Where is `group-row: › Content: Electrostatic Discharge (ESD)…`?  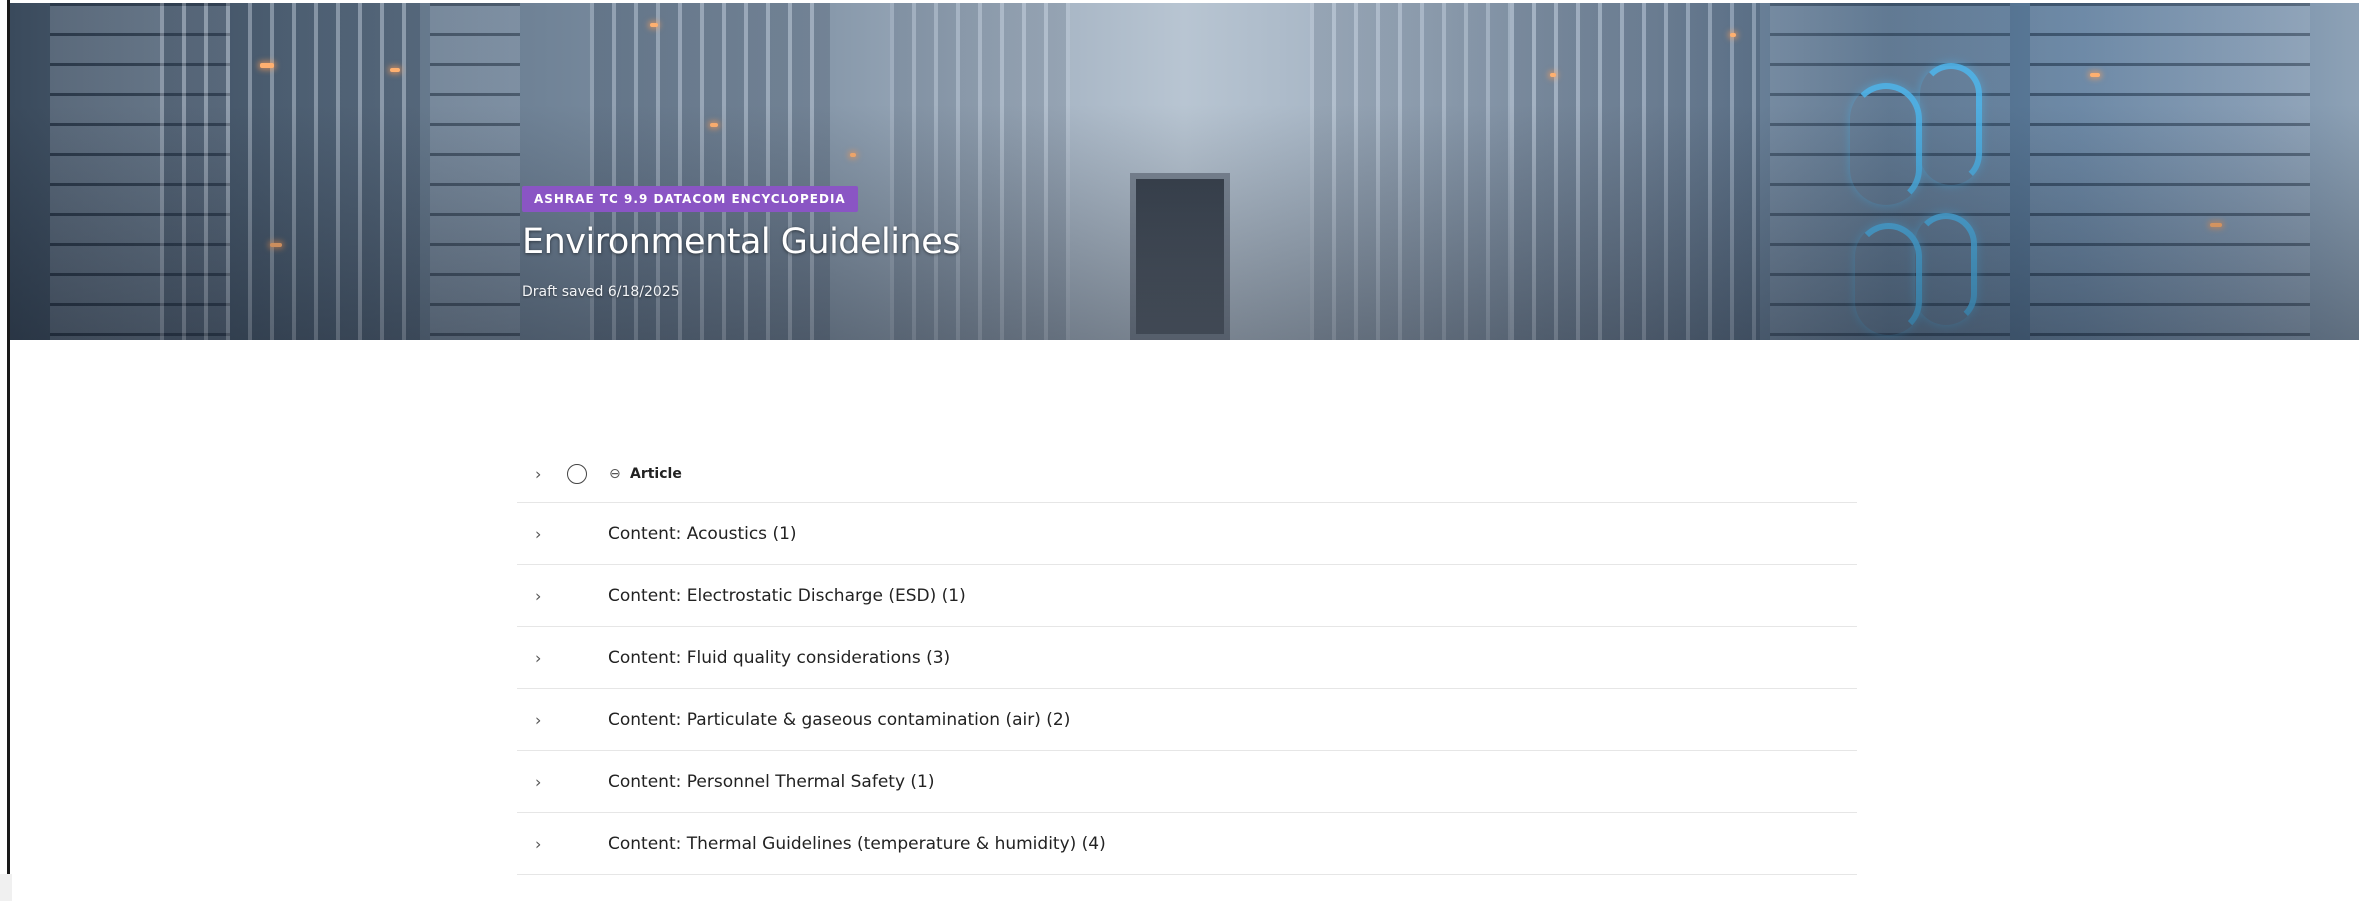
group-row: › Content: Electrostatic Discharge (ESD)… is located at coordinates (1187, 596).